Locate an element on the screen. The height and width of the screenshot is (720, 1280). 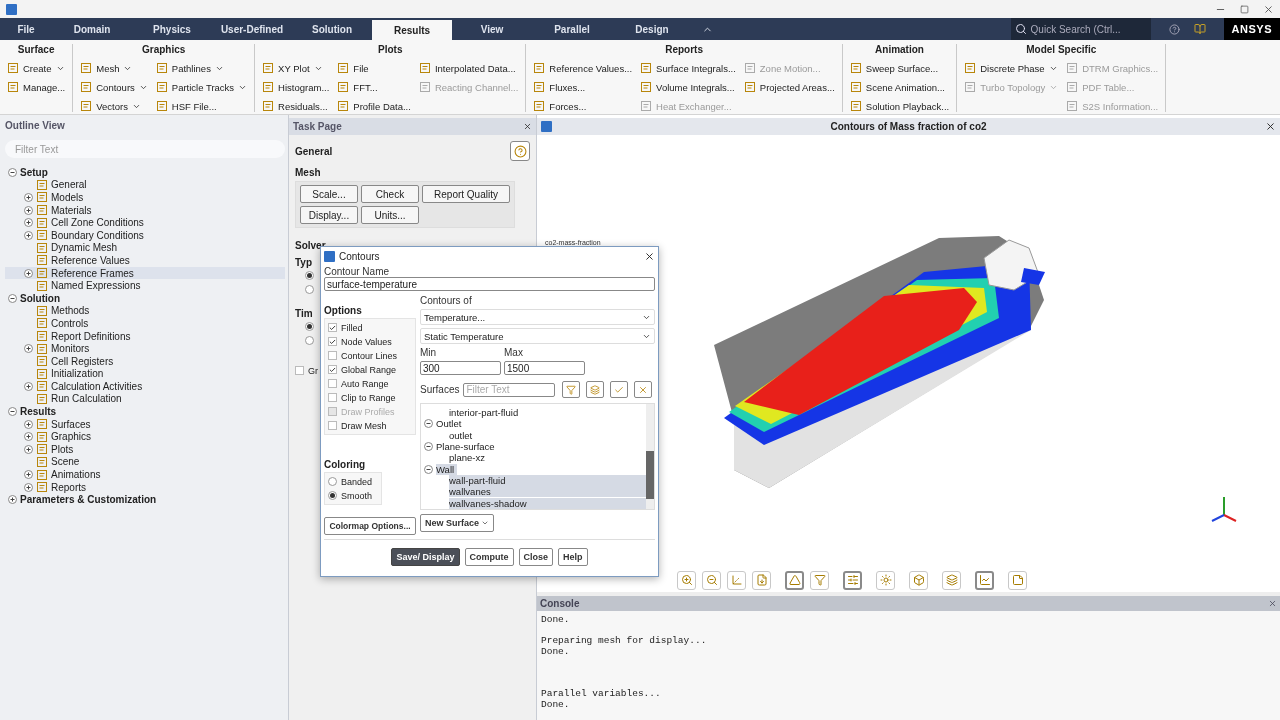
menu-tab: View is located at coordinates (492, 29).